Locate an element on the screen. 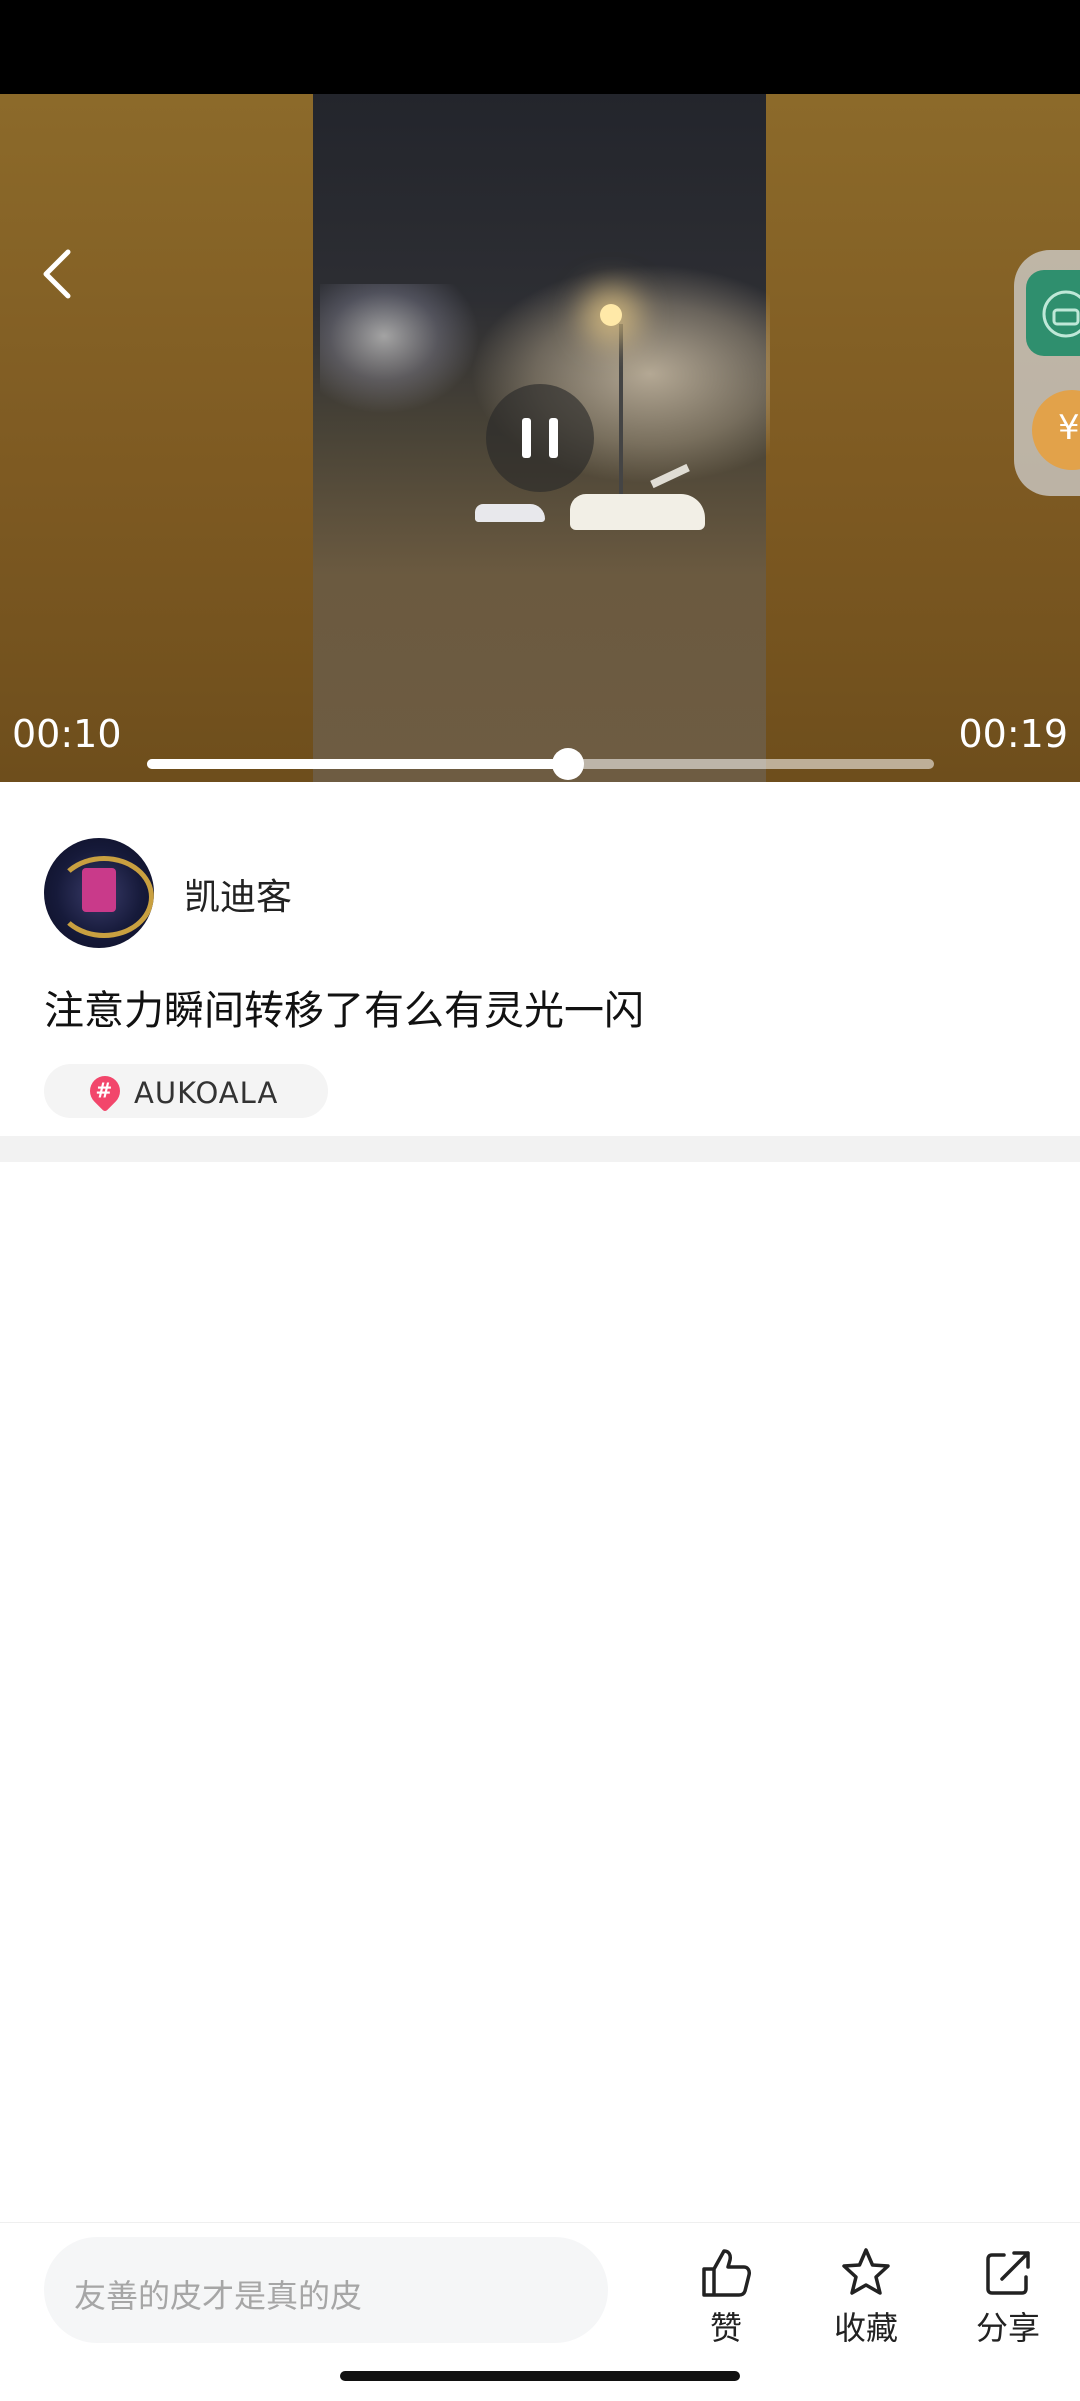 This screenshot has width=1080, height=2401. back-button is located at coordinates (58, 274).